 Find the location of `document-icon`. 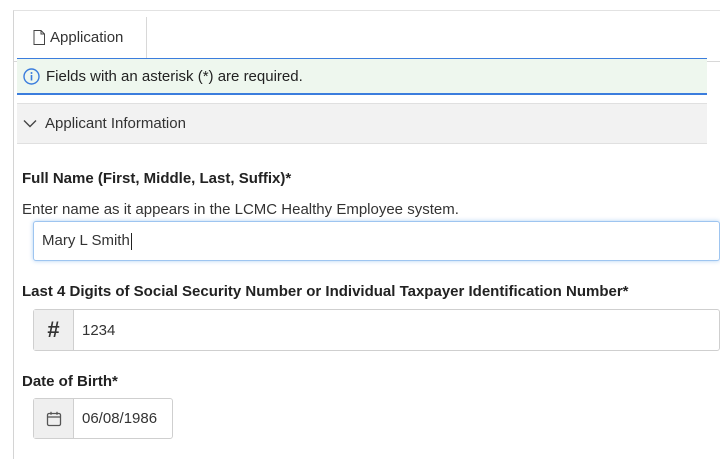

document-icon is located at coordinates (41, 37).